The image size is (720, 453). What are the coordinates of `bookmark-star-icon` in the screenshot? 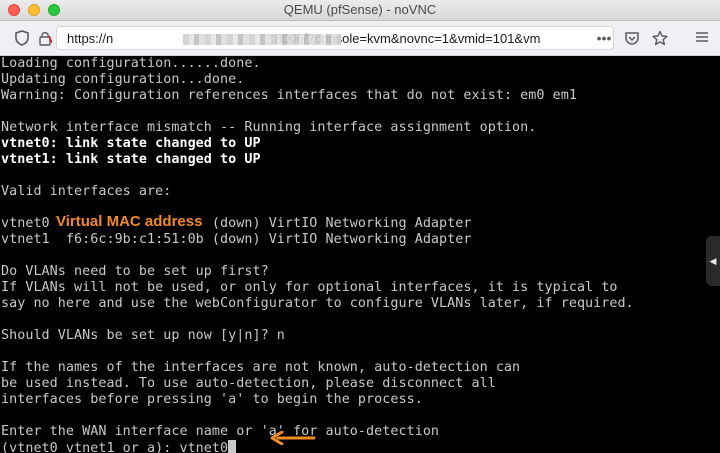 It's located at (660, 38).